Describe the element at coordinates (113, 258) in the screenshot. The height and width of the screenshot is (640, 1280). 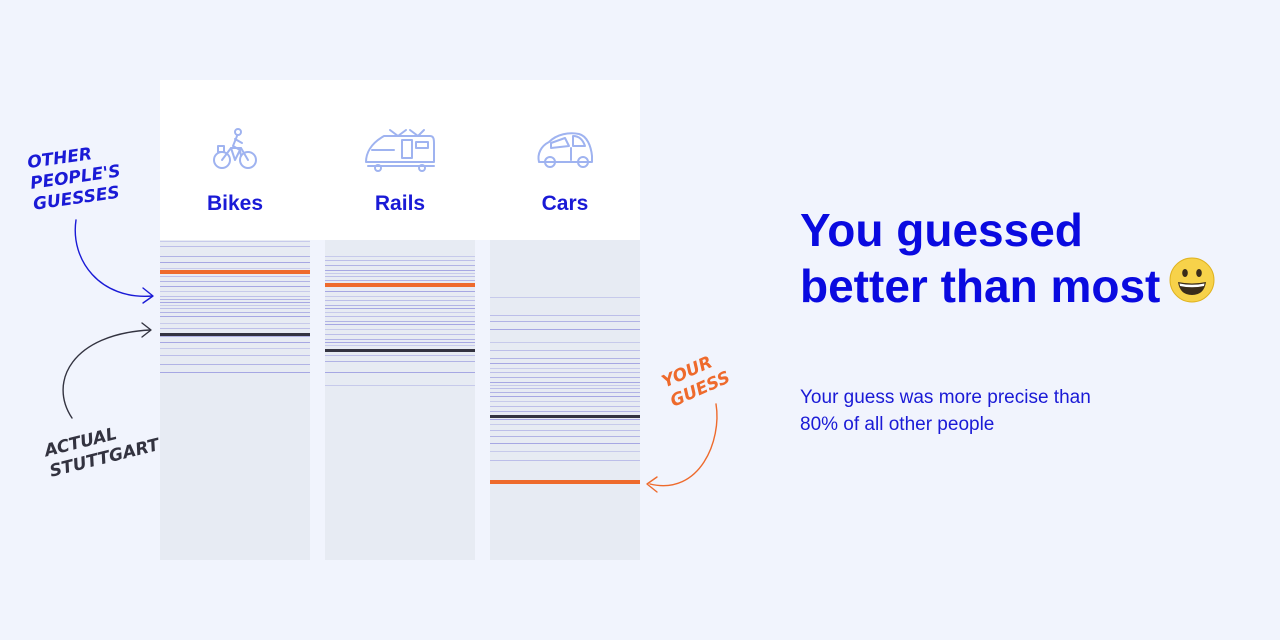
I see `other-guesses-arrow` at that location.